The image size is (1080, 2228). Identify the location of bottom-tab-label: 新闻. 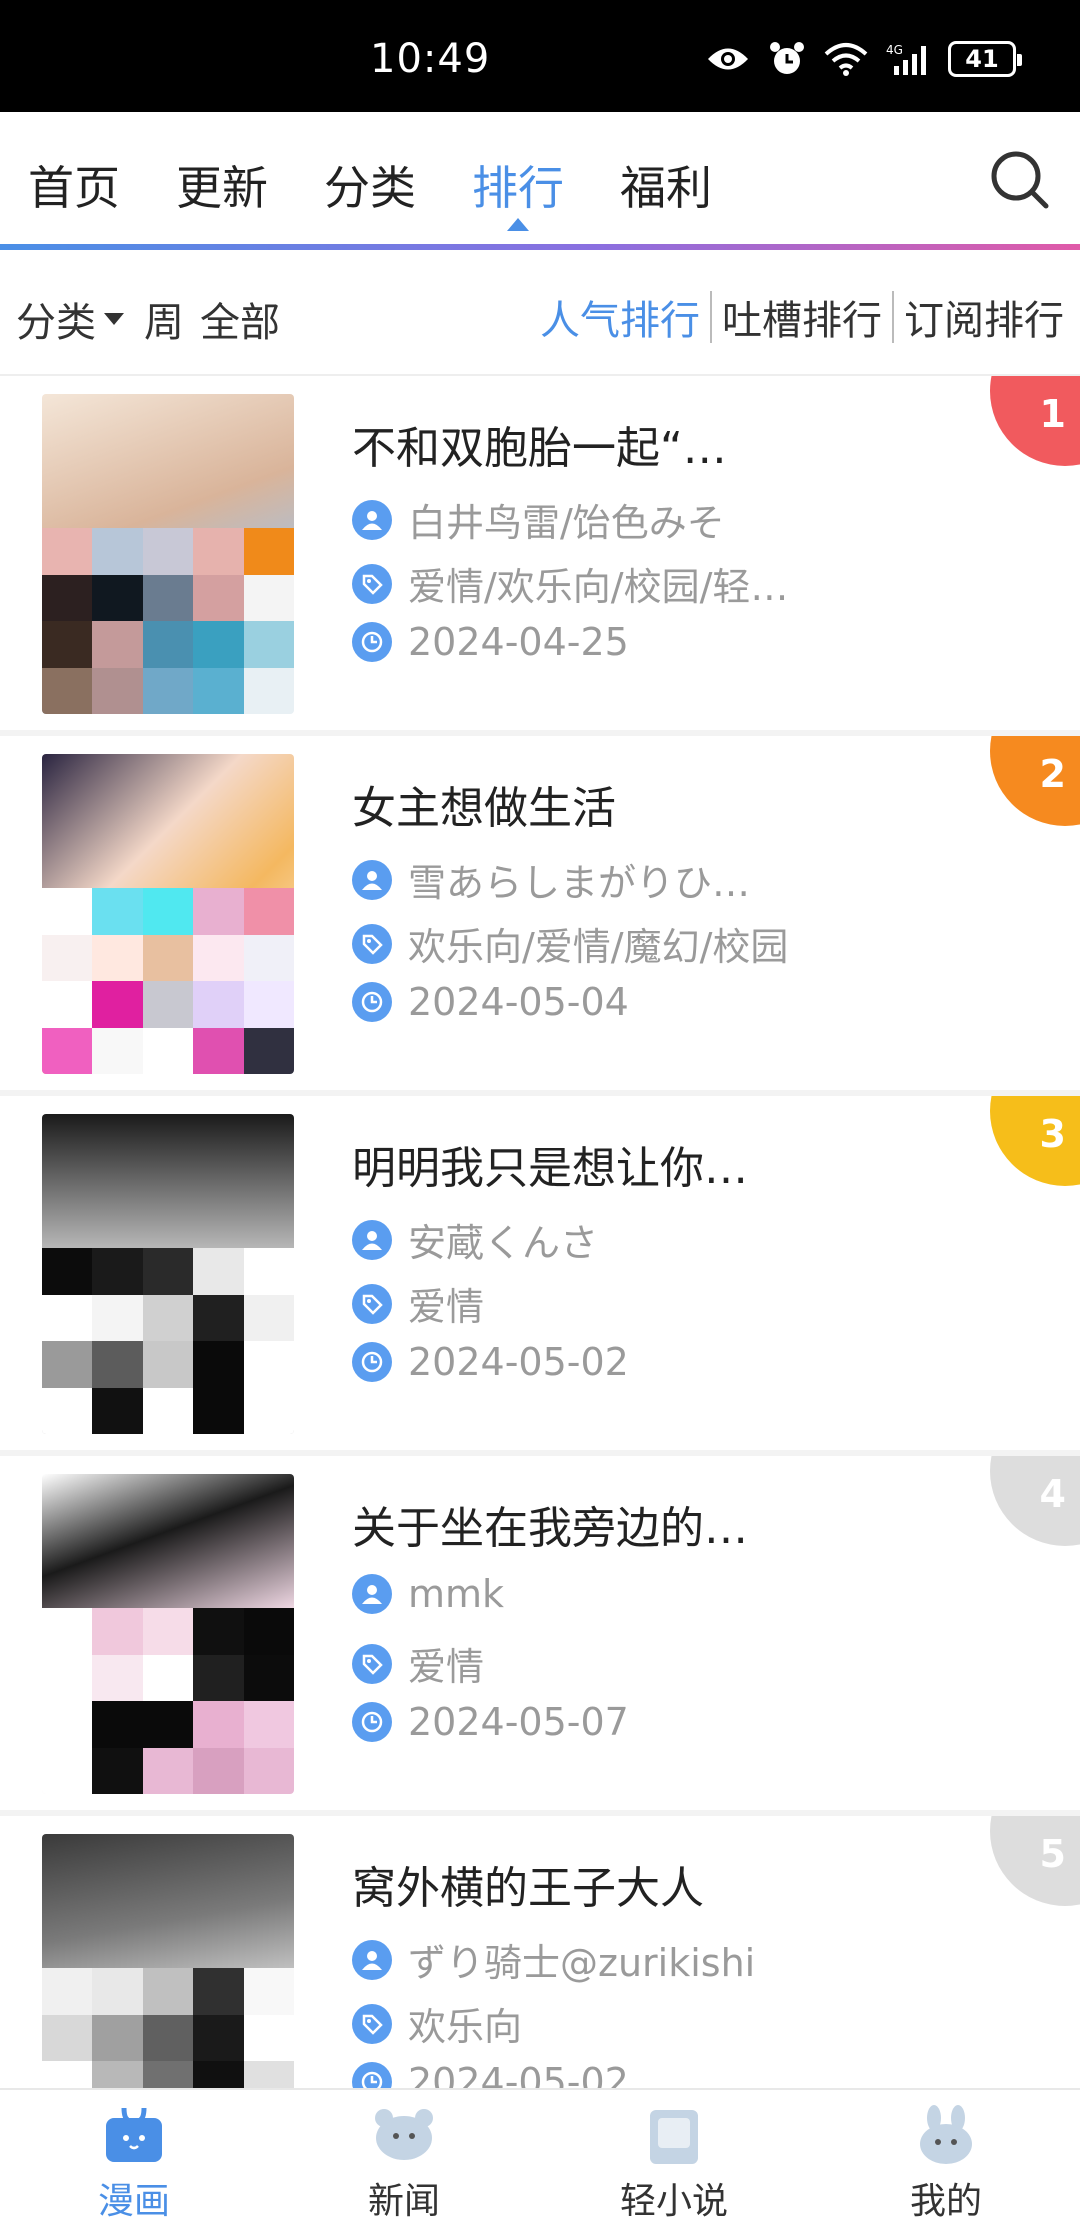
(403, 2201).